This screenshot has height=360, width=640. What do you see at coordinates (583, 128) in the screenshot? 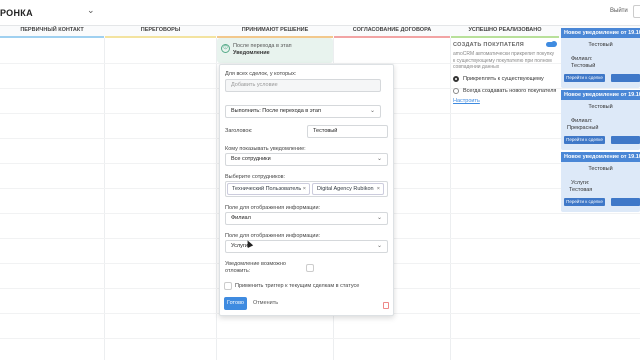
I see `notification-value: Прекрасный` at bounding box center [583, 128].